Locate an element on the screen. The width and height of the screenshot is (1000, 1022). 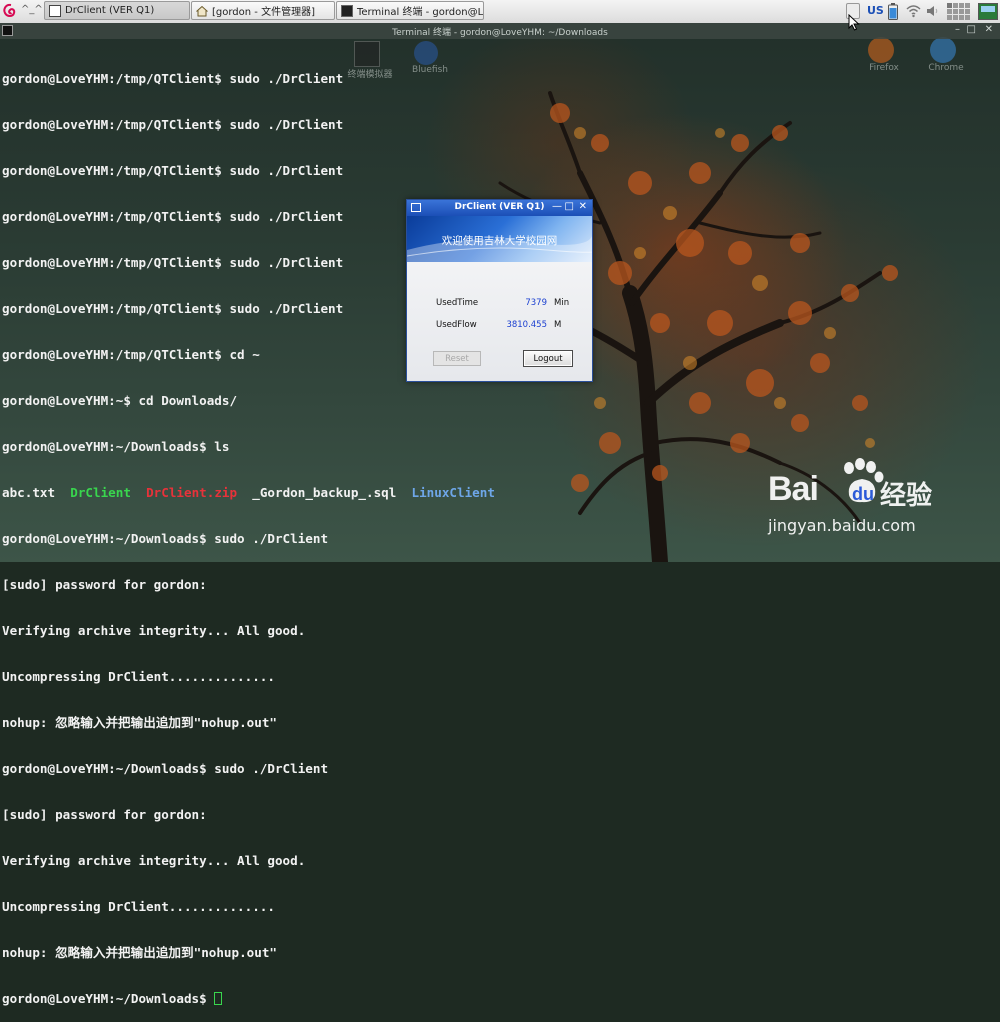
task-label: [gordon - 文件管理器] is located at coordinates (263, 12).